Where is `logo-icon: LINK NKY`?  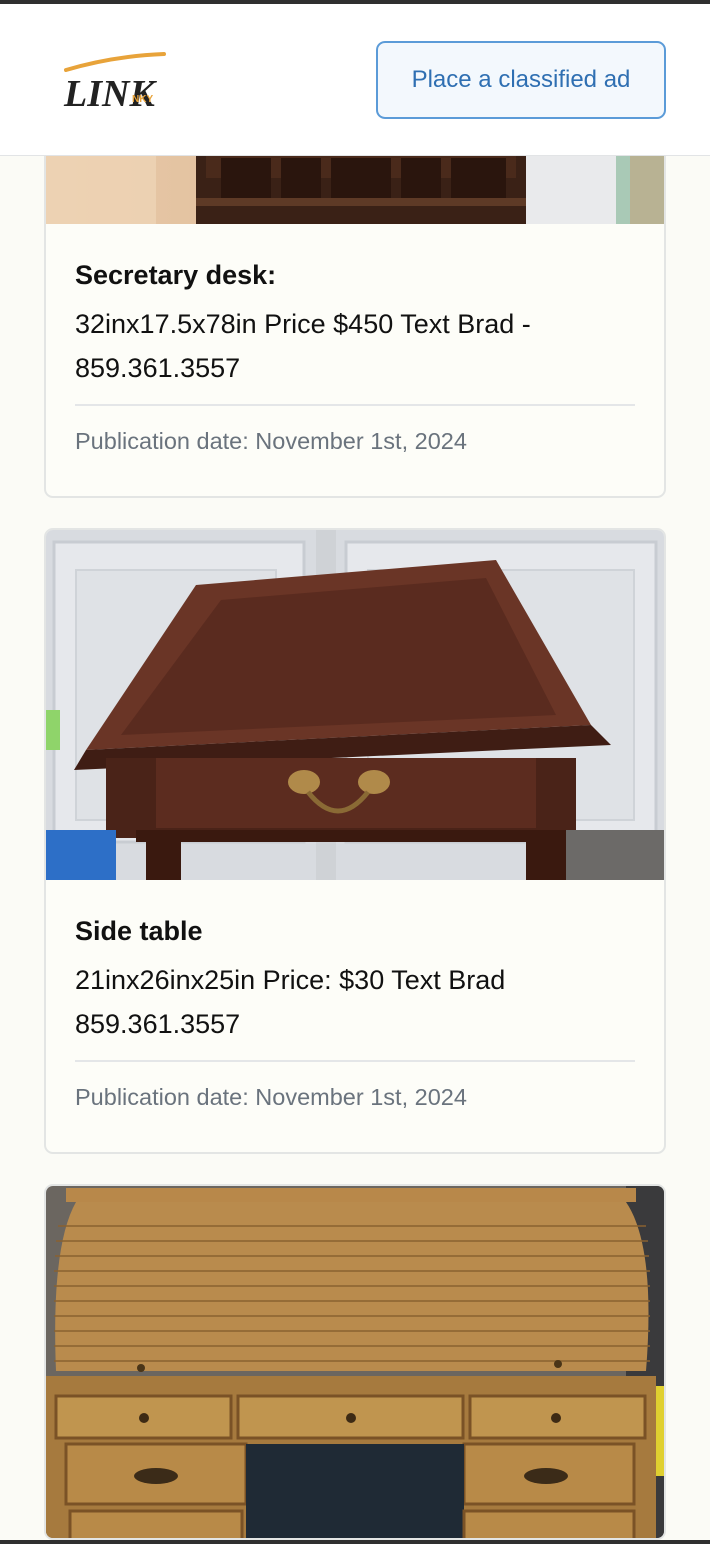 logo-icon: LINK NKY is located at coordinates (114, 83).